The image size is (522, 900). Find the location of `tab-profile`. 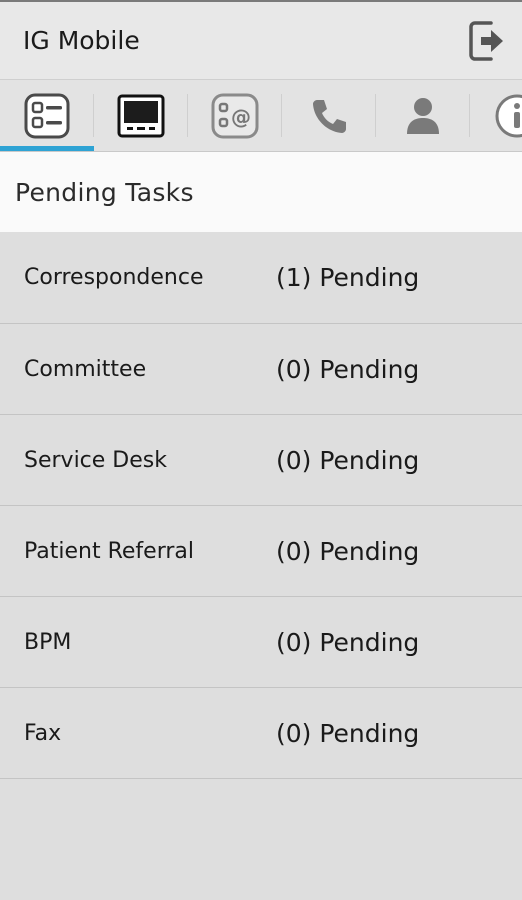

tab-profile is located at coordinates (423, 115).